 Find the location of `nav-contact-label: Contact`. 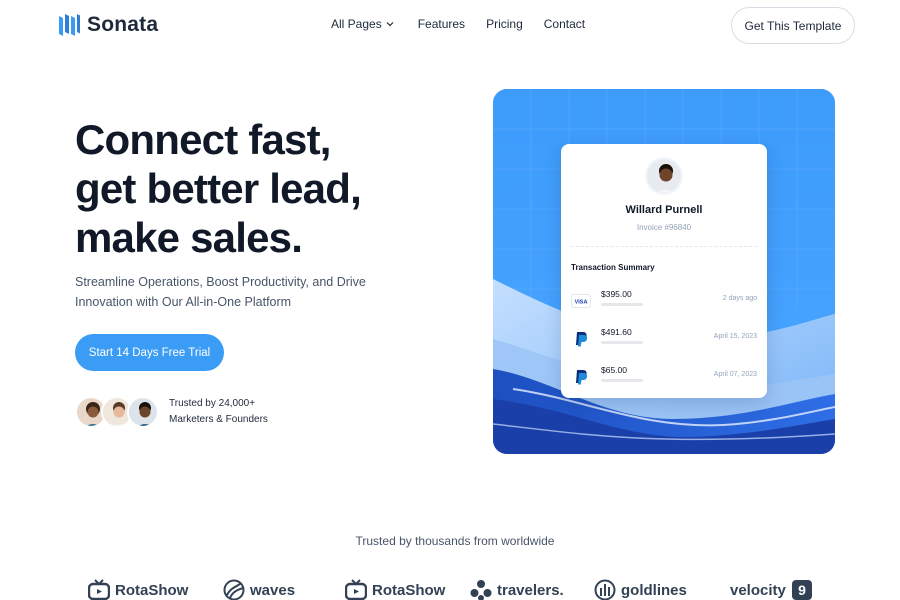

nav-contact-label: Contact is located at coordinates (564, 24).